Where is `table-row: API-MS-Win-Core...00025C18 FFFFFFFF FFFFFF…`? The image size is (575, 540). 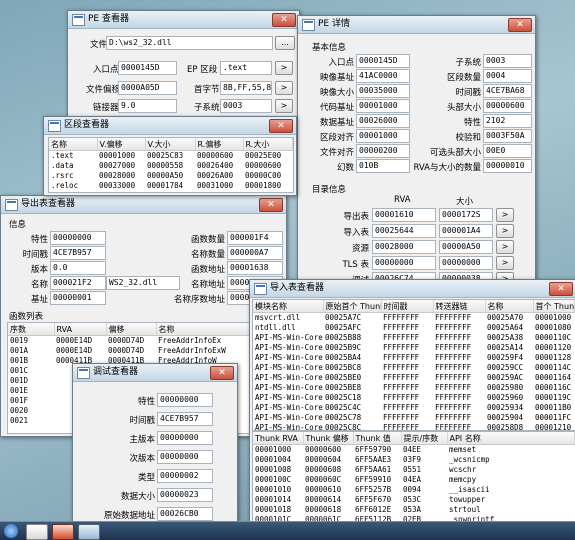 table-row: API-MS-Win-Core...00025C18 FFFFFFFF FFFFFF… is located at coordinates (414, 398).